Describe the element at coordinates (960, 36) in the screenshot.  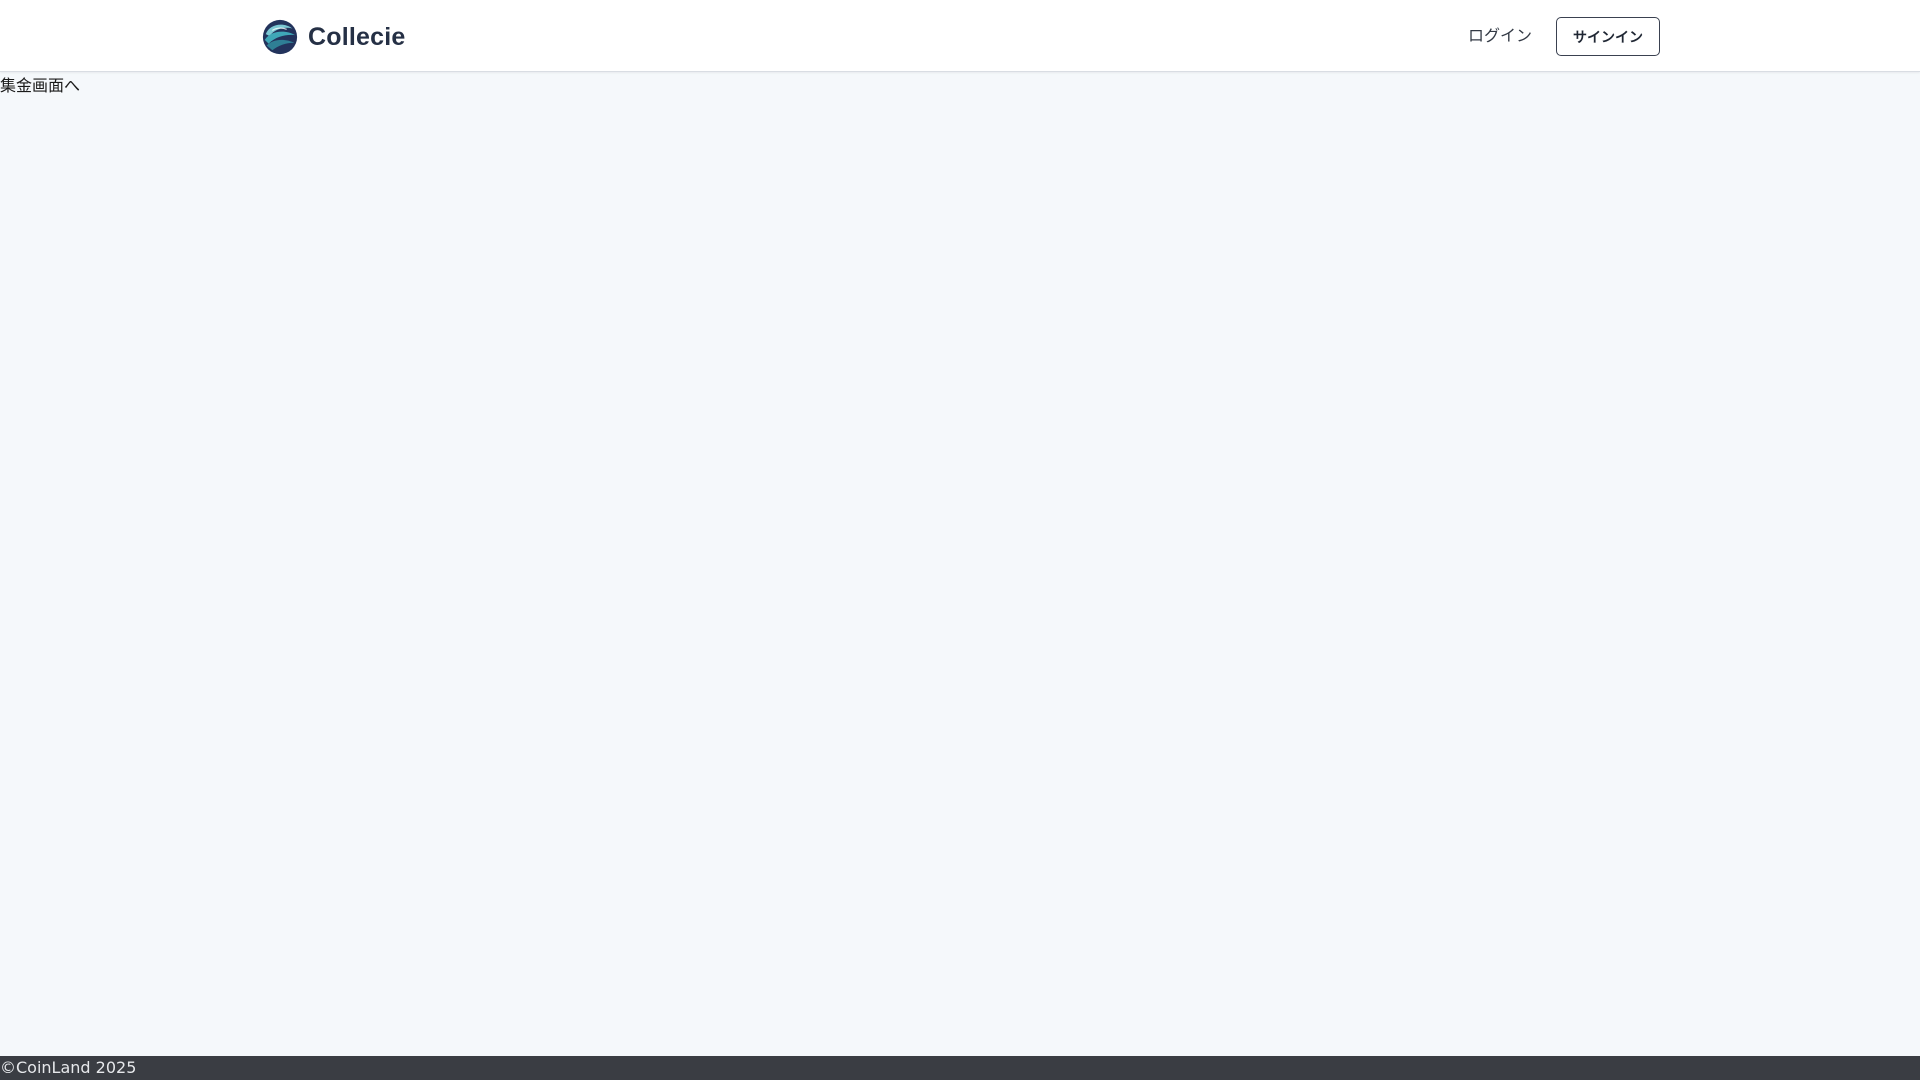
I see `top-header: Collecie ログイン サインイン` at that location.